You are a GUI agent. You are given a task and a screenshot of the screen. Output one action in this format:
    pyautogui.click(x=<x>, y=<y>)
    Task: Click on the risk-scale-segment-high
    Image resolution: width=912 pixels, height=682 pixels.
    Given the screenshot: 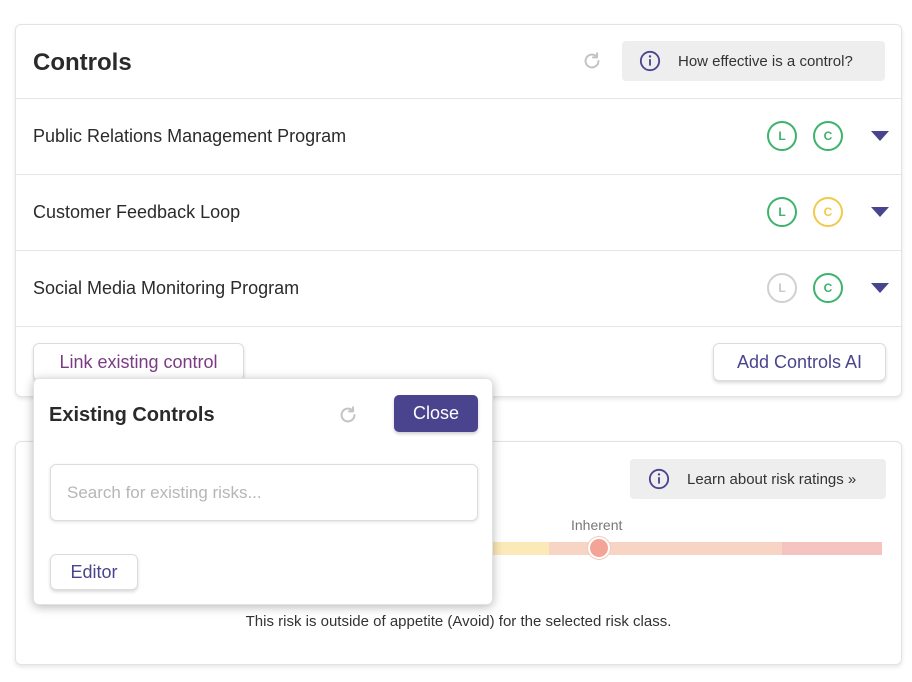 What is the action you would take?
    pyautogui.click(x=665, y=548)
    